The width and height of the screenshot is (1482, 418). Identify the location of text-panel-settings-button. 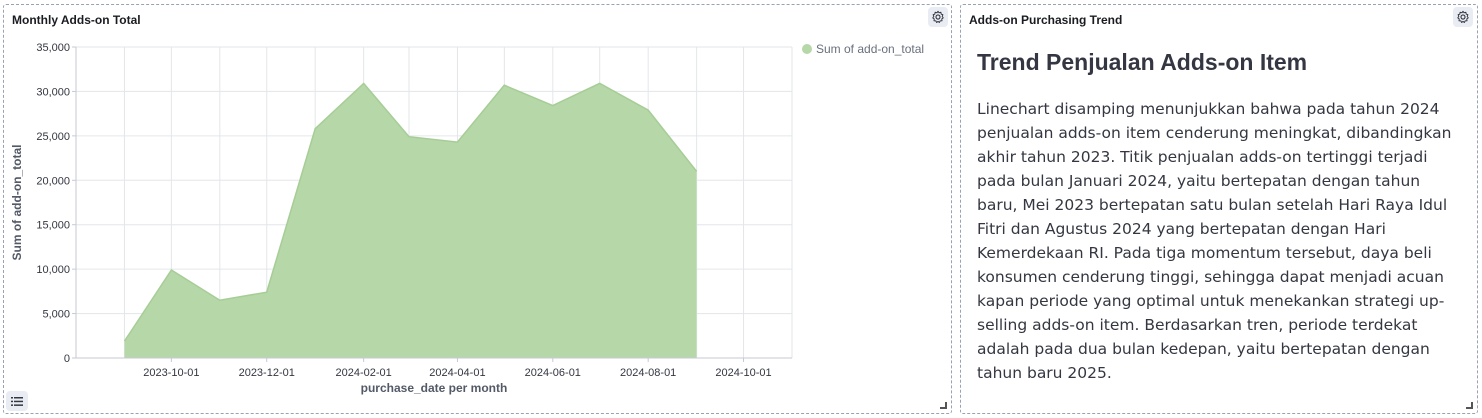
(1463, 17).